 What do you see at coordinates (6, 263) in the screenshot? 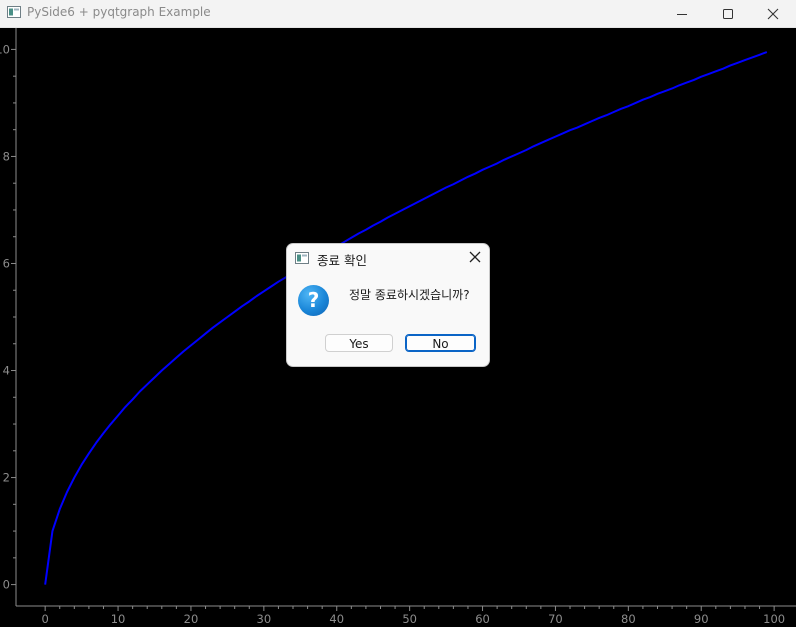
I see `y-tick-label: 6` at bounding box center [6, 263].